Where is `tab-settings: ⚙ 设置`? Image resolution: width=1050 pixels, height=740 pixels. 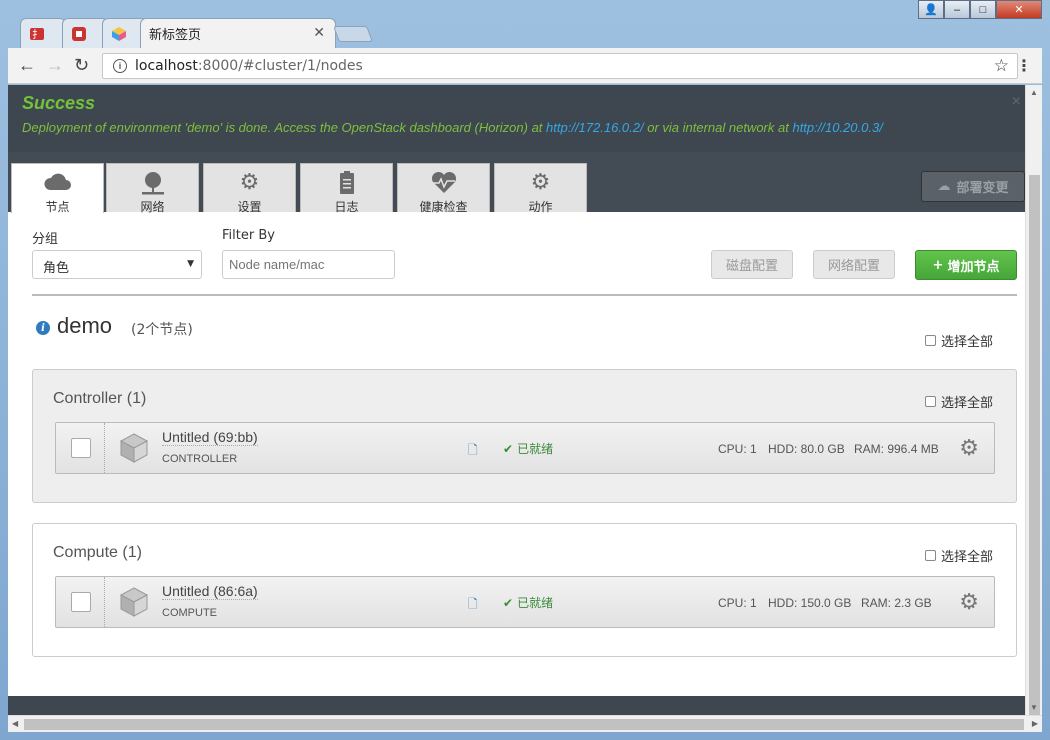 tab-settings: ⚙ 设置 is located at coordinates (249, 188).